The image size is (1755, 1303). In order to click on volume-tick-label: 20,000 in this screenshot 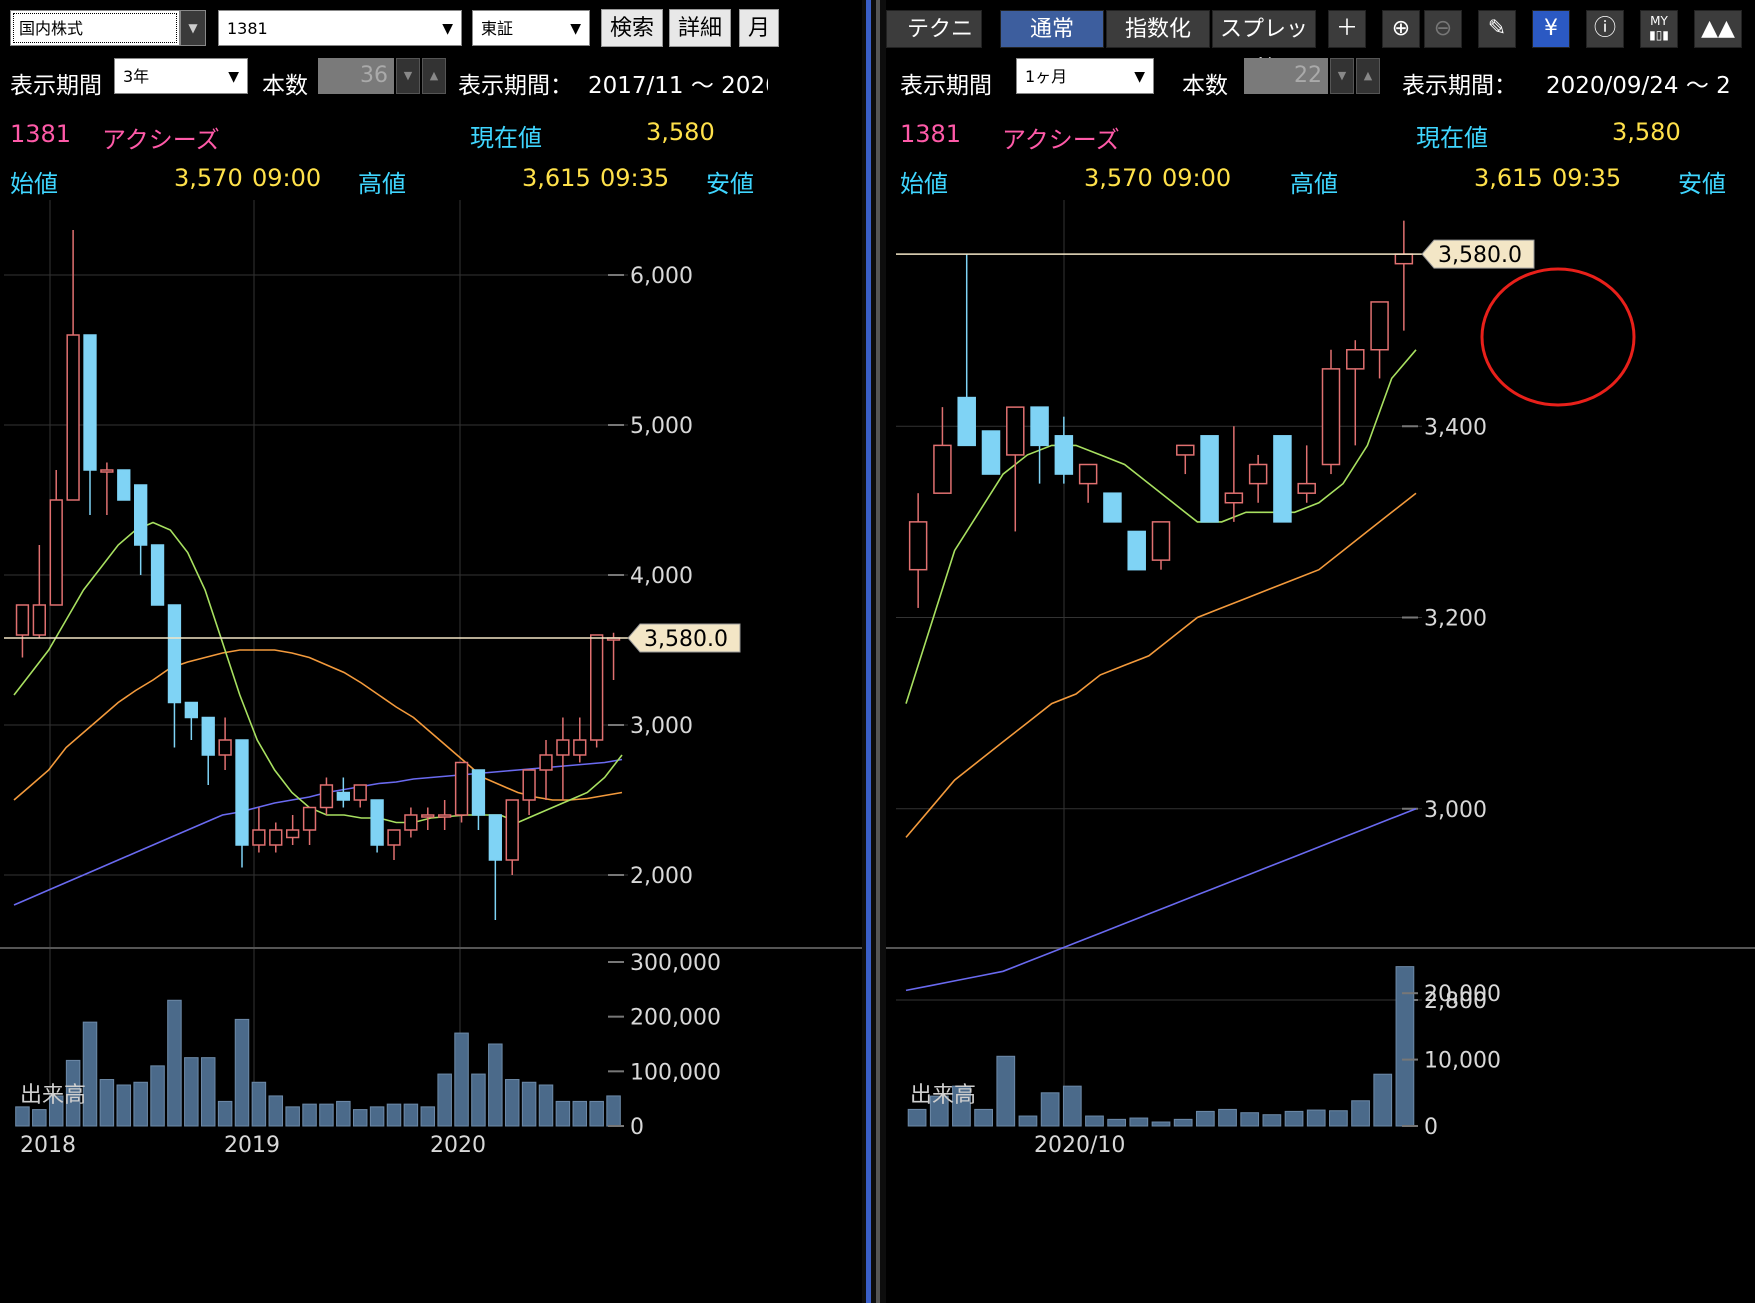, I will do `click(1462, 994)`.